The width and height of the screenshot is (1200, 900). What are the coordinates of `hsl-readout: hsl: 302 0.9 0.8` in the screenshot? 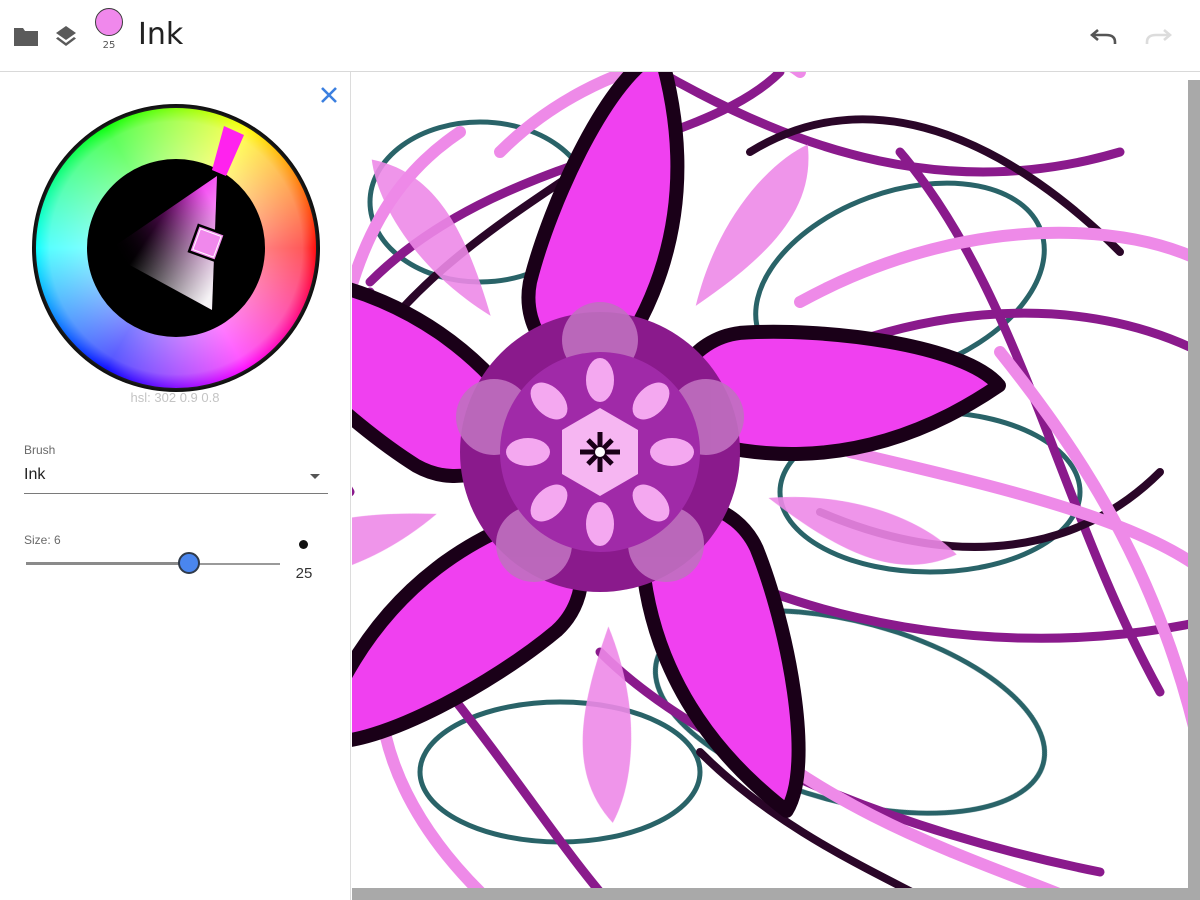 It's located at (175, 397).